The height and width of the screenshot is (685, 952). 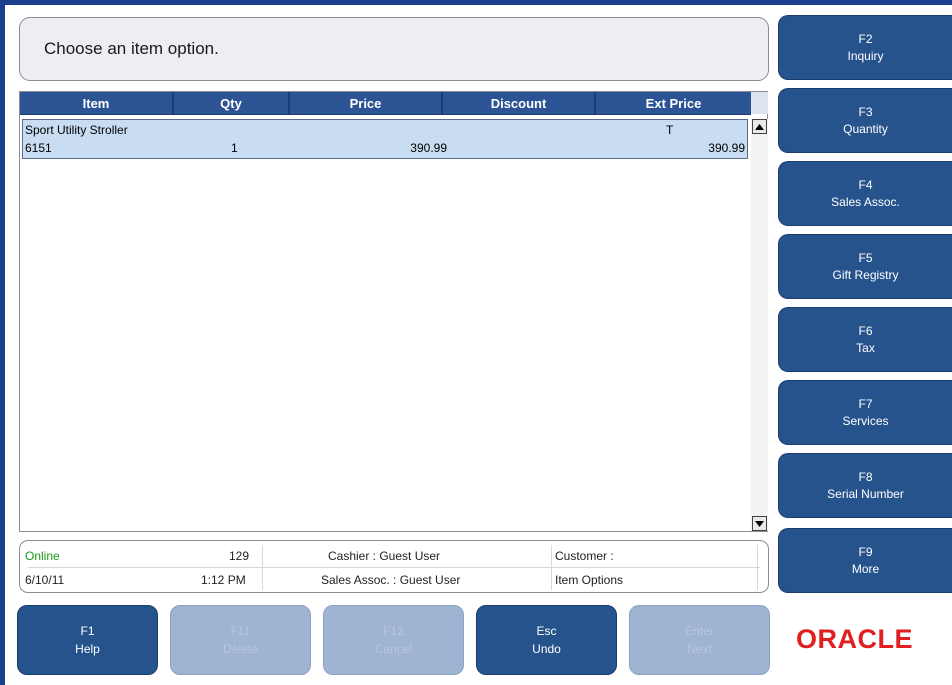 I want to click on window-frame-left, so click(x=2, y=342).